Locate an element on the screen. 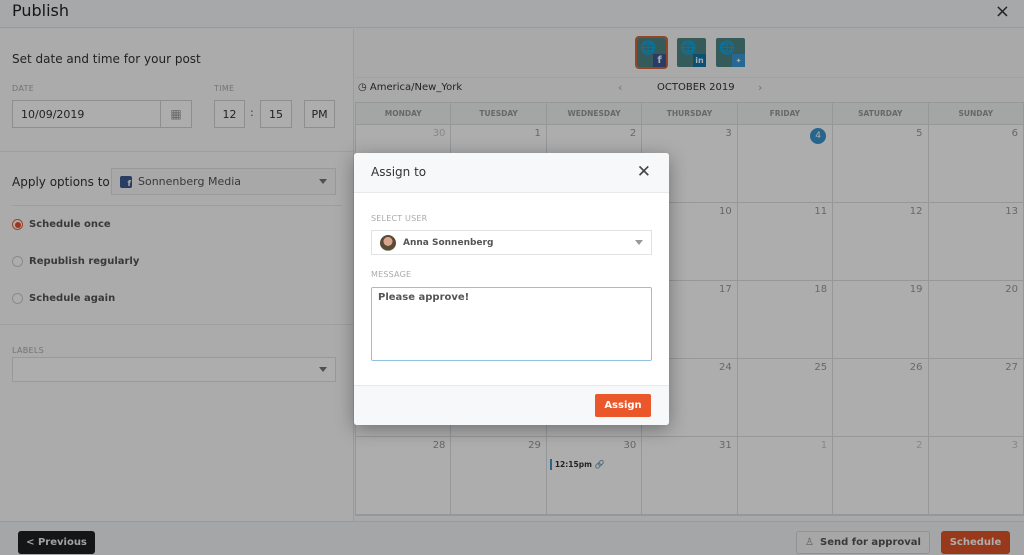  chevron-down-icon is located at coordinates (639, 242).